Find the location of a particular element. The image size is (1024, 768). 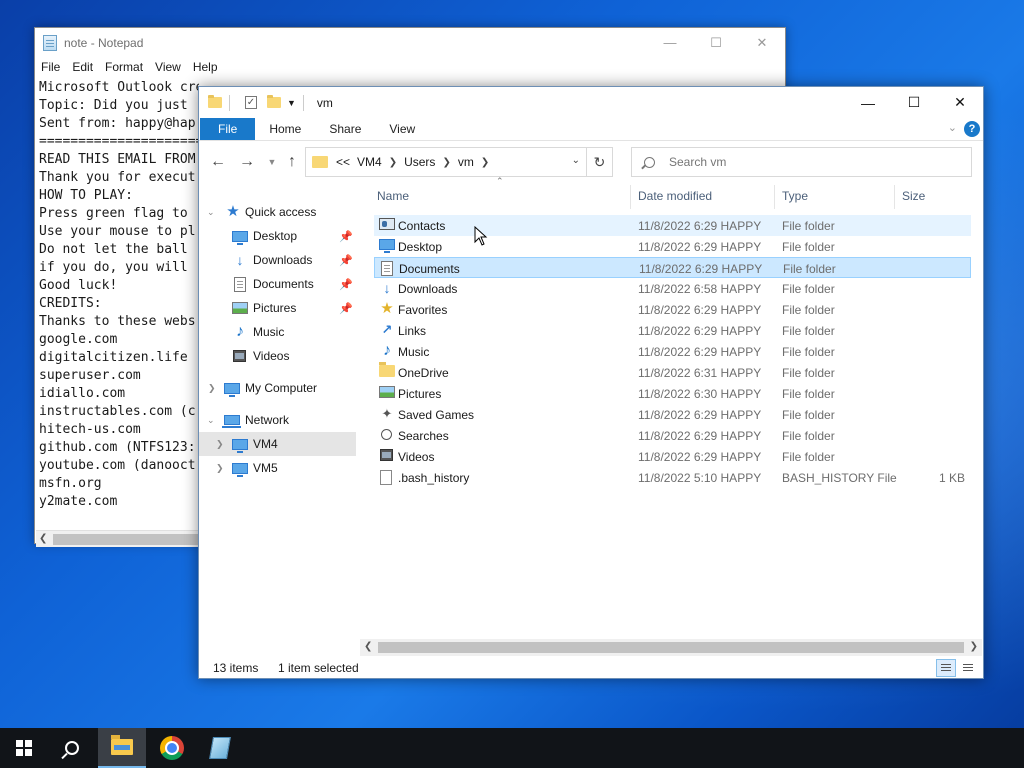

tab-file: File is located at coordinates (228, 129).